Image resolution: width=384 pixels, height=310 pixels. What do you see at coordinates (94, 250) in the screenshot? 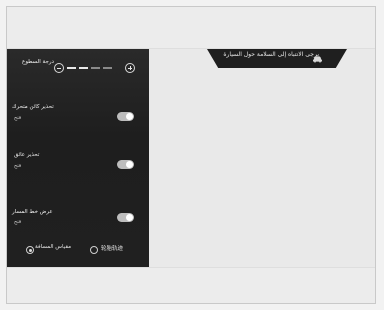
I see `radio-tire-track` at bounding box center [94, 250].